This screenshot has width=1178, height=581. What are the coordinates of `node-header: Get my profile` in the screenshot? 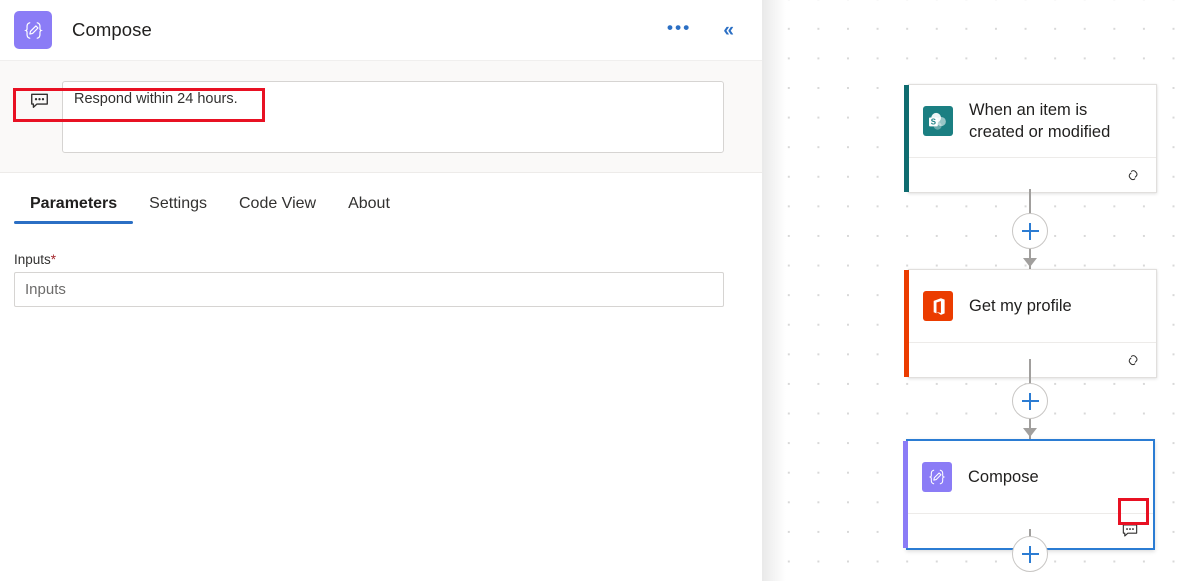 It's located at (1032, 306).